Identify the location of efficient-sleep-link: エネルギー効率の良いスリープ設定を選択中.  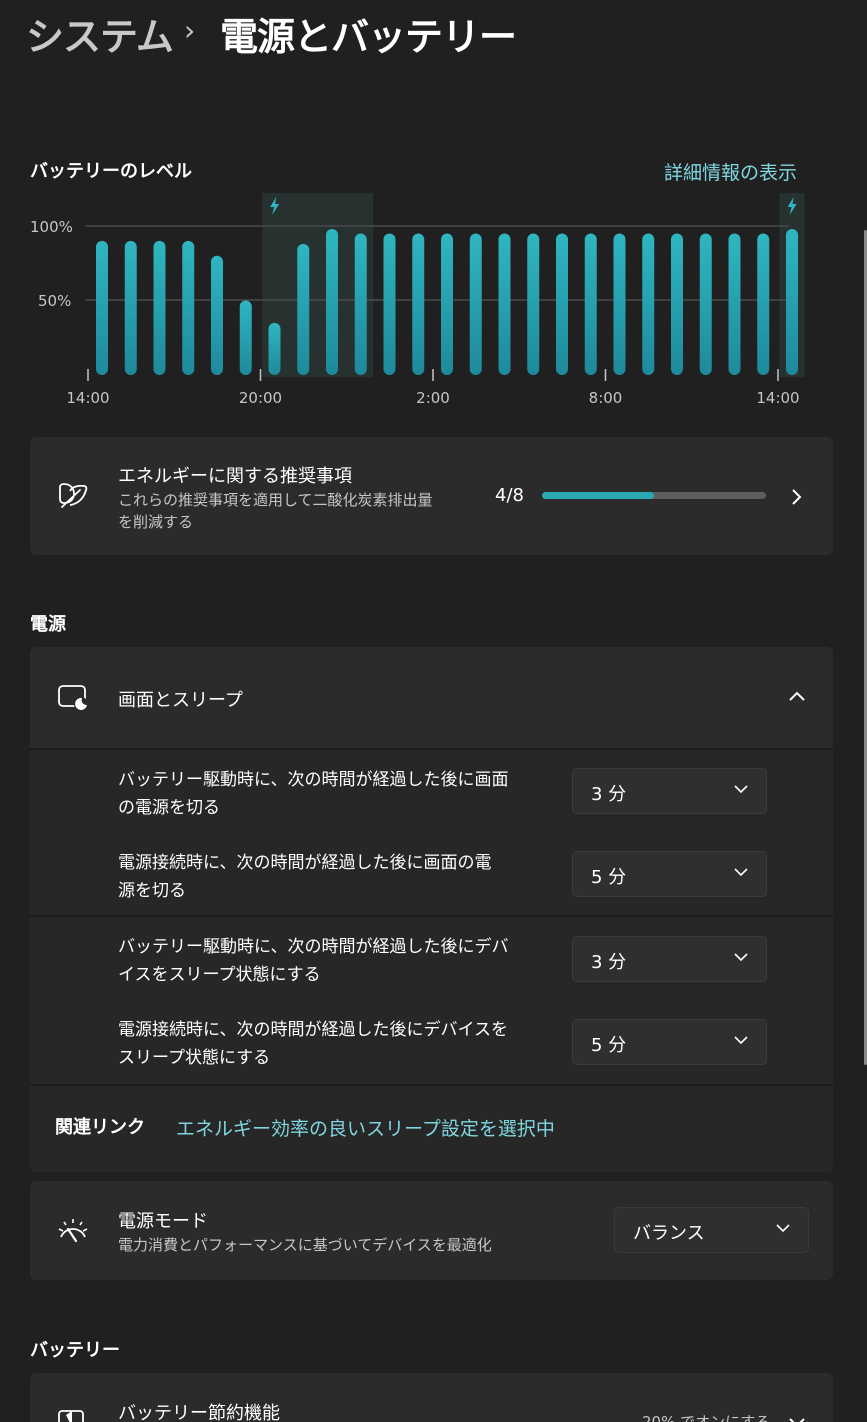
(365, 1127).